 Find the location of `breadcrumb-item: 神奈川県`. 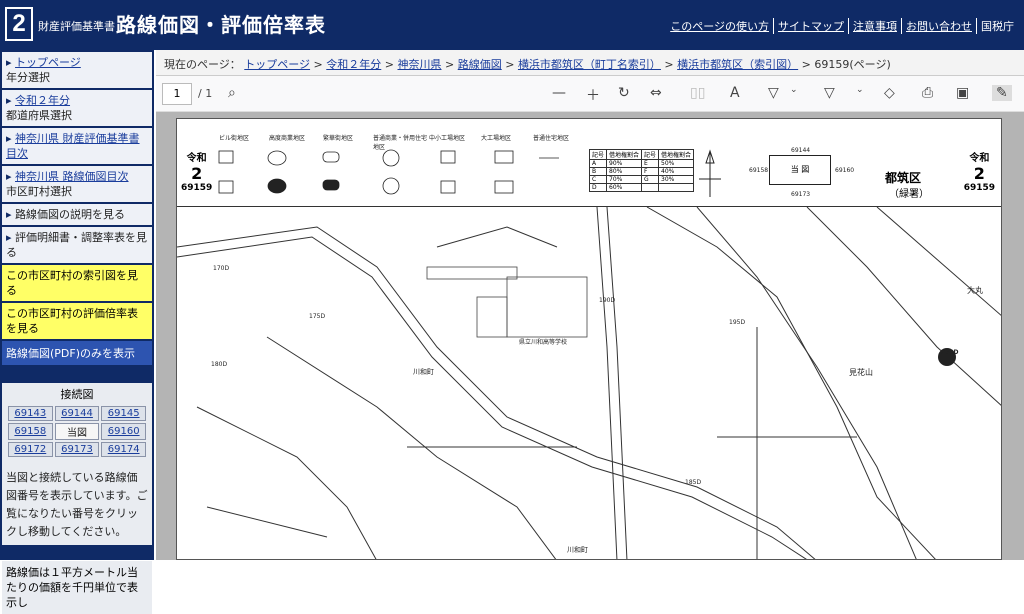

breadcrumb-item: 神奈川県 is located at coordinates (420, 64).